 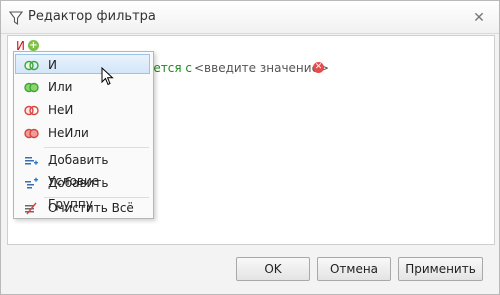 I want to click on clear-all-icon, so click(x=31, y=208).